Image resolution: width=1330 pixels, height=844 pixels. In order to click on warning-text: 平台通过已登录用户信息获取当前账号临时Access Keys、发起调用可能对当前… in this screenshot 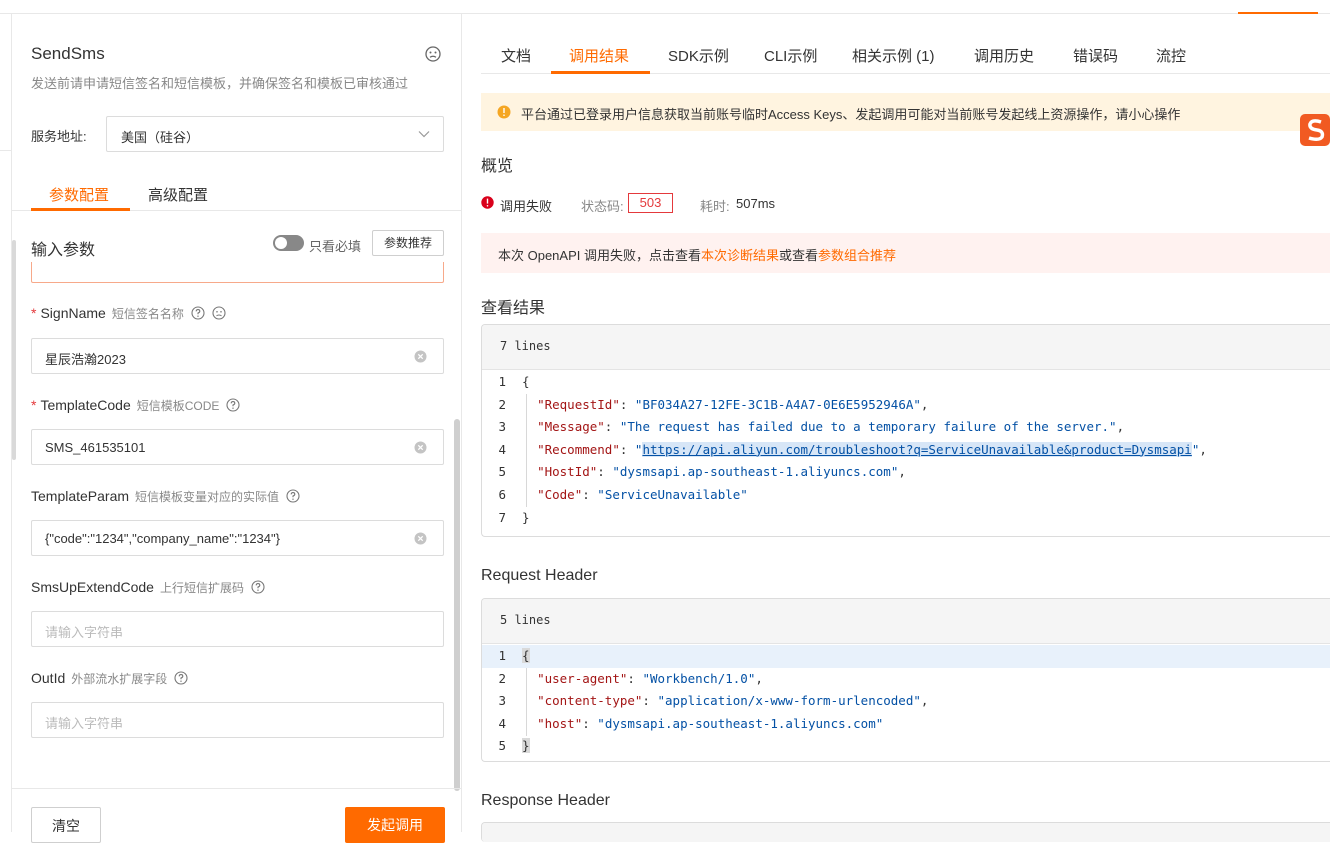, I will do `click(851, 114)`.